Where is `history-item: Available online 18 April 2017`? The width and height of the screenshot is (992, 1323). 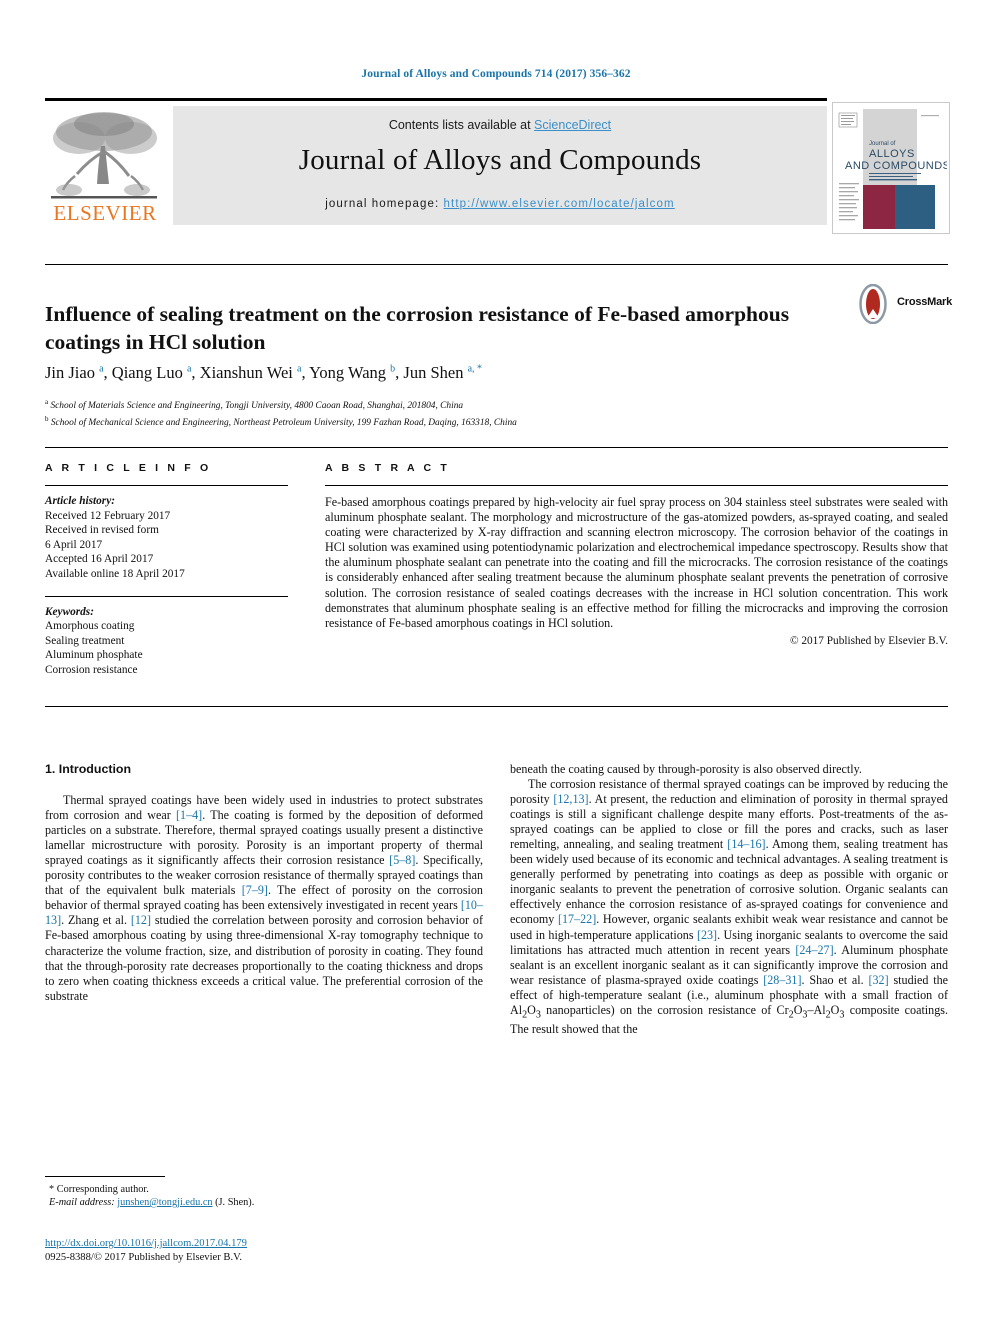 history-item: Available online 18 April 2017 is located at coordinates (115, 573).